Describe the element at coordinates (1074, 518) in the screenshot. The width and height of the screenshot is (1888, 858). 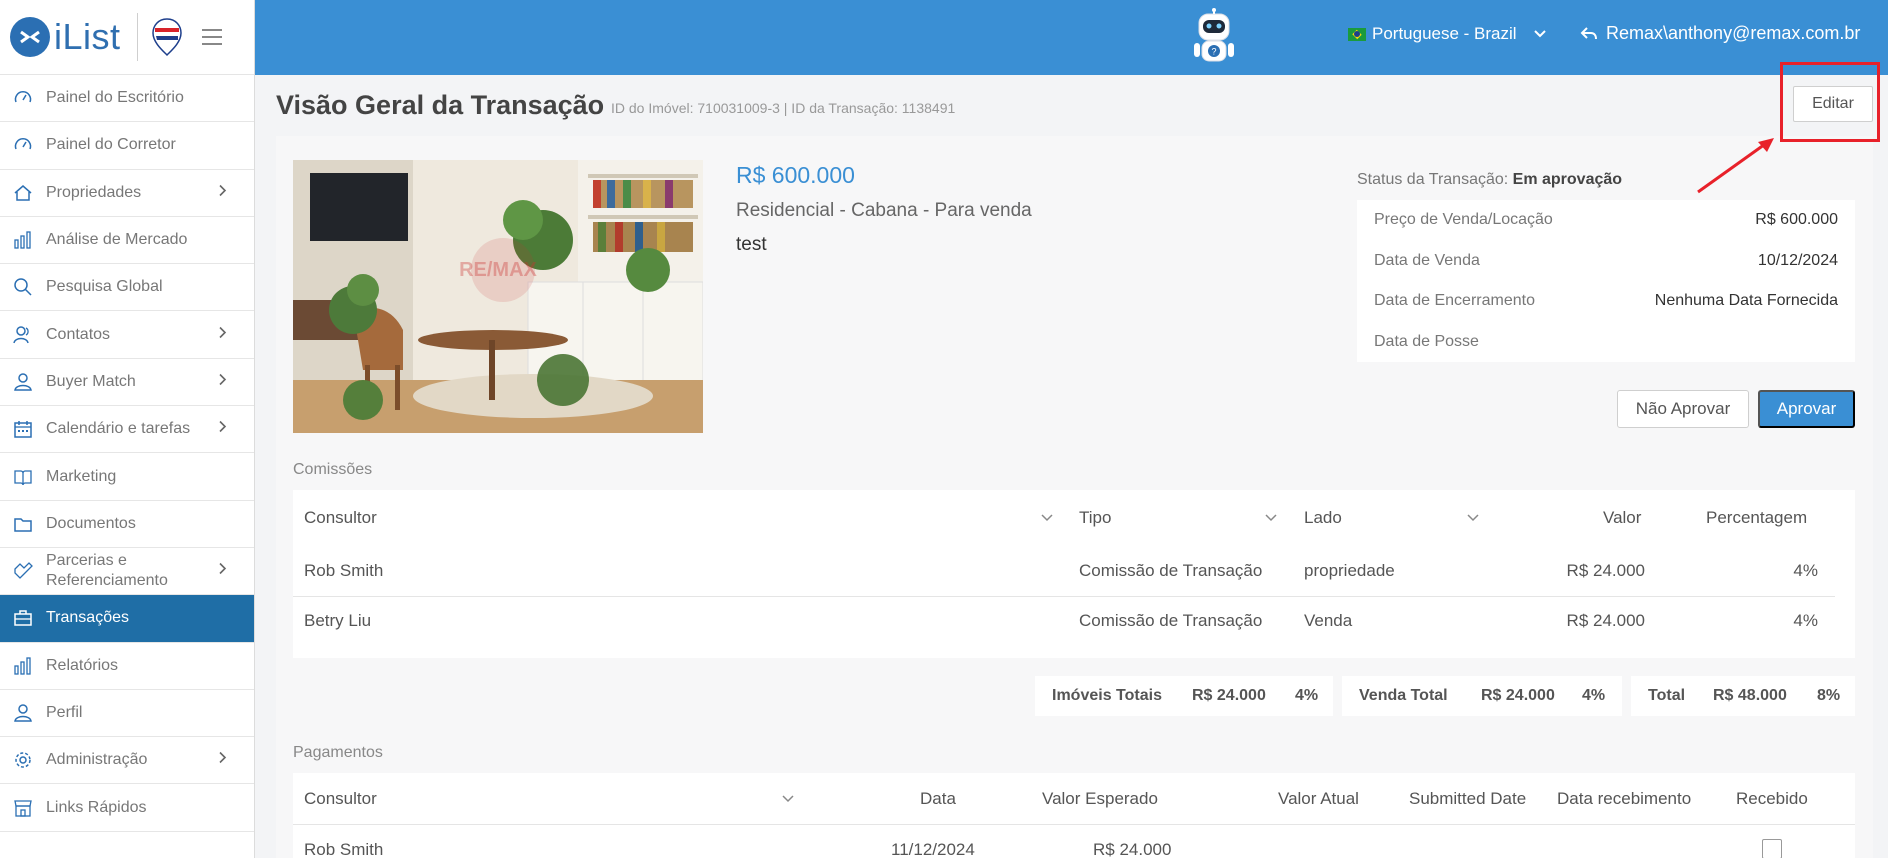
I see `commissions-header: Consultor Tipo Lado Valor Percentagem` at that location.